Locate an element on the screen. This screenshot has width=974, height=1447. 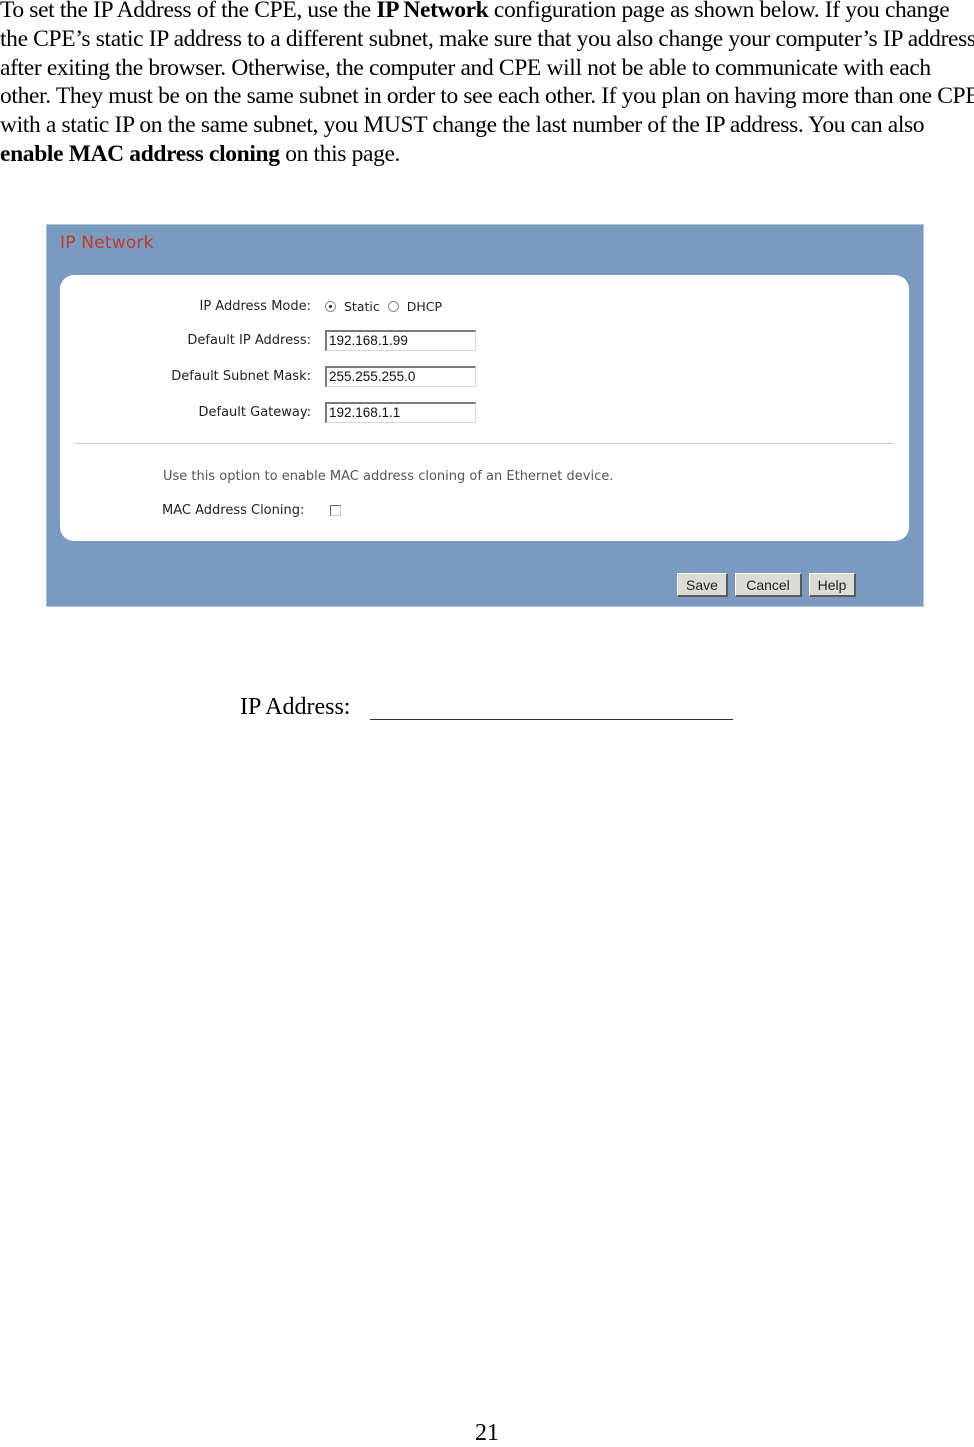
panel-title: IP Network is located at coordinates (107, 243).